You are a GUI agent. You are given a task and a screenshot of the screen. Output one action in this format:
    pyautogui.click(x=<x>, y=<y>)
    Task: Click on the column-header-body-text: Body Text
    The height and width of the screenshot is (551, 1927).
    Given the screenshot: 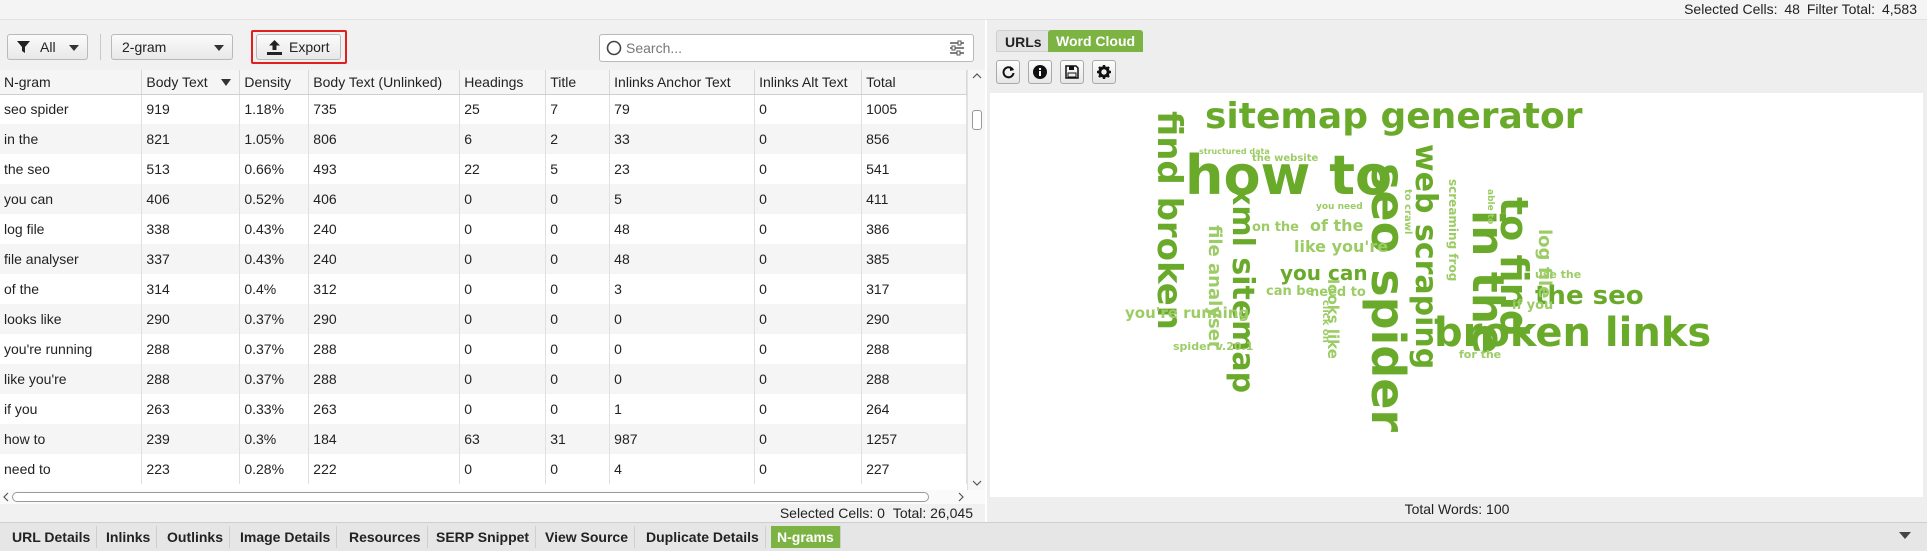 What is the action you would take?
    pyautogui.click(x=191, y=82)
    